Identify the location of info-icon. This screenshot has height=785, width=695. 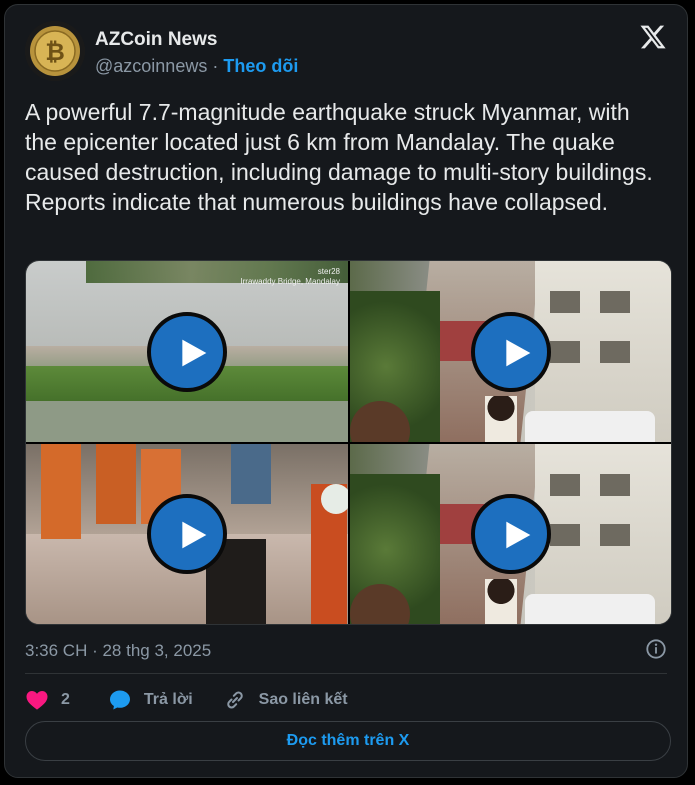
(656, 649).